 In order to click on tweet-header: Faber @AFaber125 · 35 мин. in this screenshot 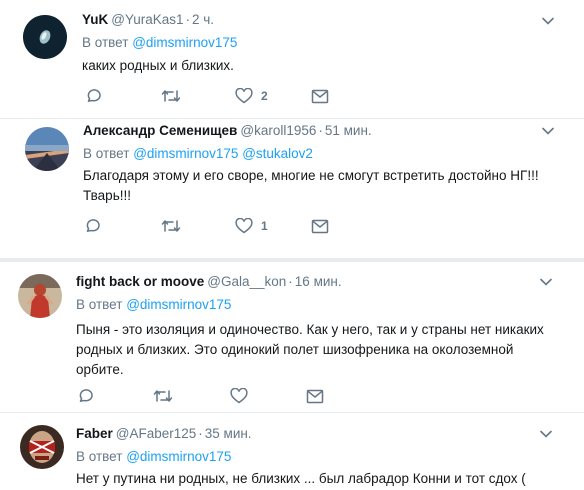, I will do `click(164, 434)`.